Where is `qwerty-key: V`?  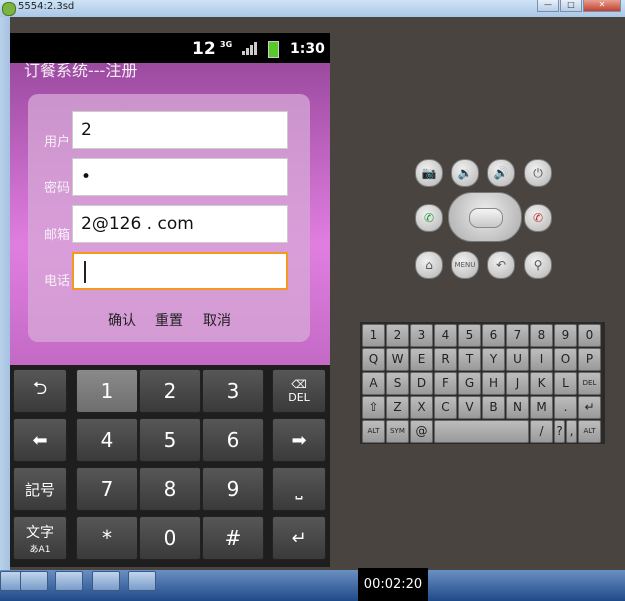
qwerty-key: V is located at coordinates (469, 407).